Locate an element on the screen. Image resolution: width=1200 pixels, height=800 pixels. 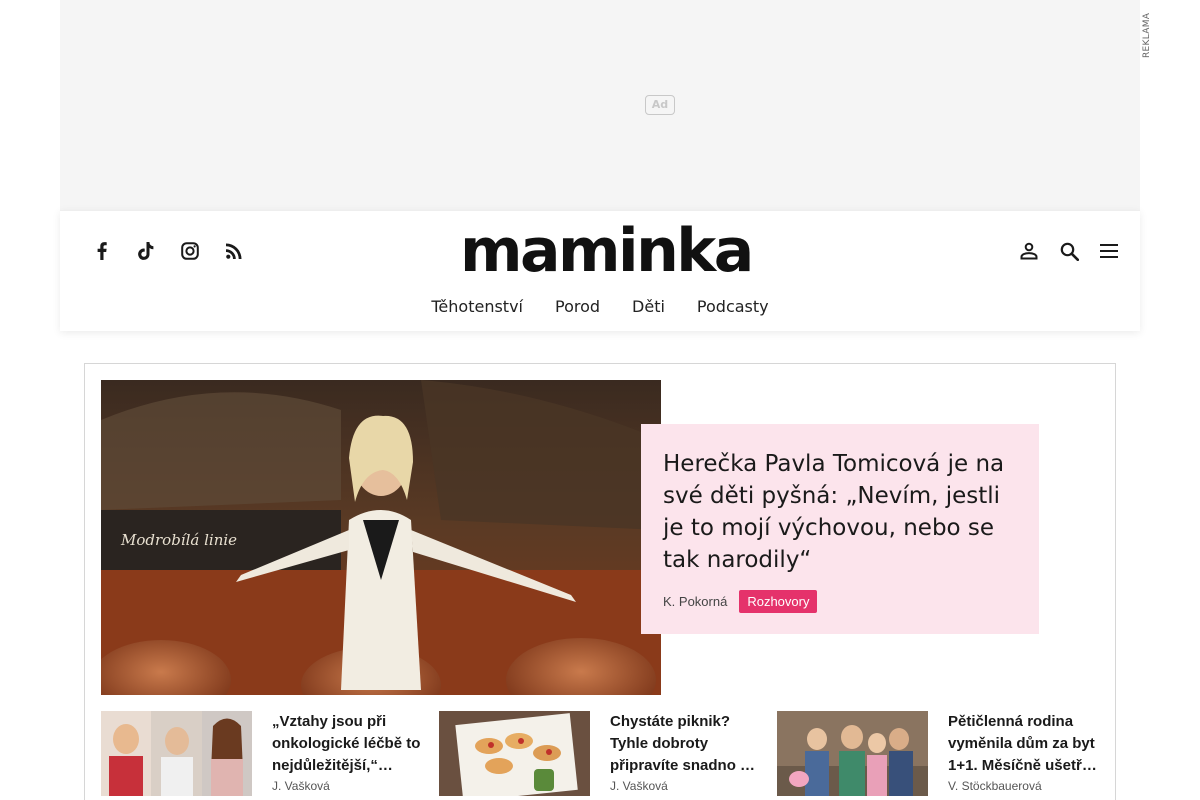
hero-meta: K. Pokorná Rozhovory is located at coordinates (840, 601).